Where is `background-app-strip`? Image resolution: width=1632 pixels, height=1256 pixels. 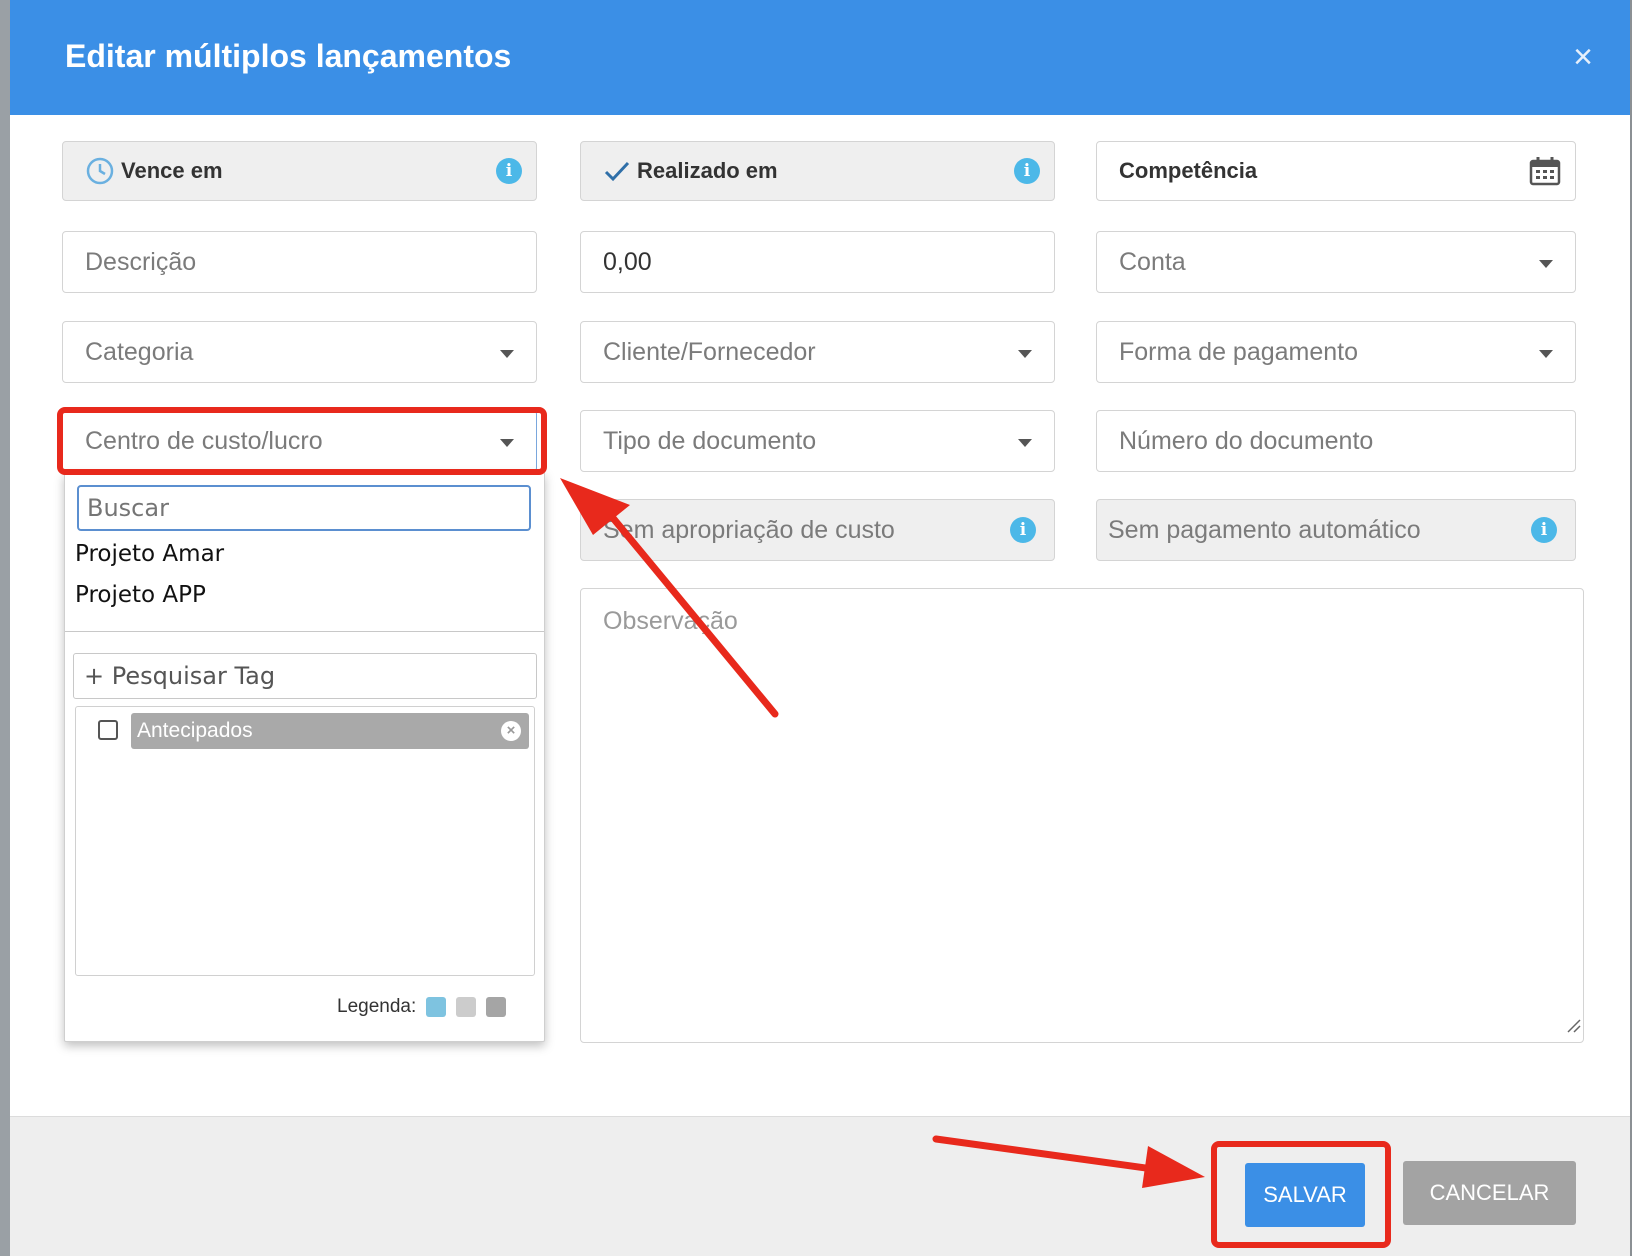
background-app-strip is located at coordinates (5, 628).